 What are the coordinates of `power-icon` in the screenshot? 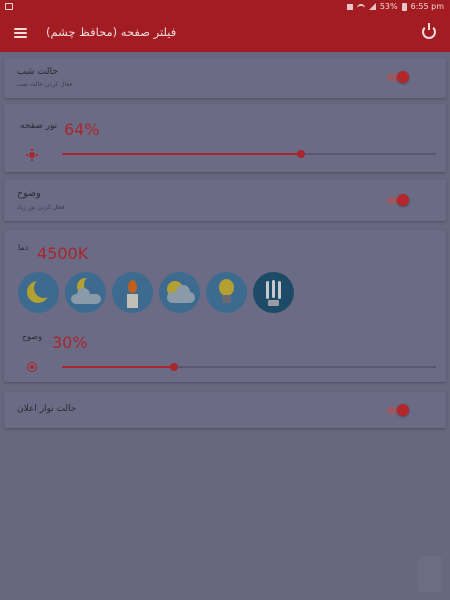 It's located at (429, 31).